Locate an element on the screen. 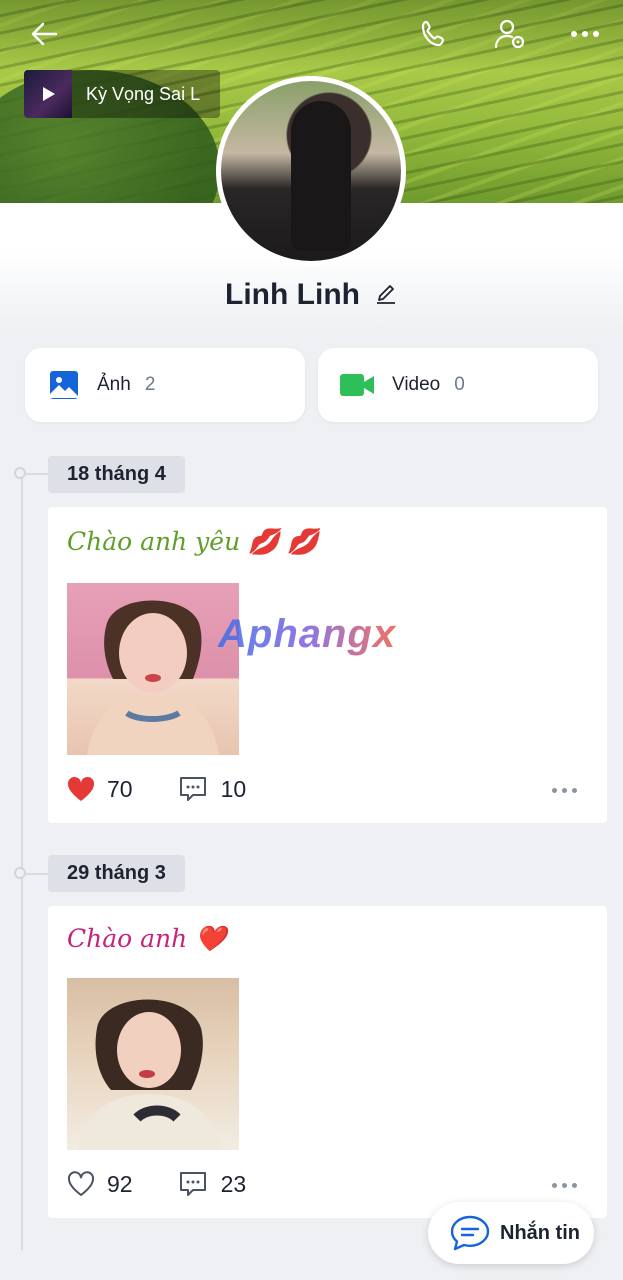  photo-icon is located at coordinates (64, 385).